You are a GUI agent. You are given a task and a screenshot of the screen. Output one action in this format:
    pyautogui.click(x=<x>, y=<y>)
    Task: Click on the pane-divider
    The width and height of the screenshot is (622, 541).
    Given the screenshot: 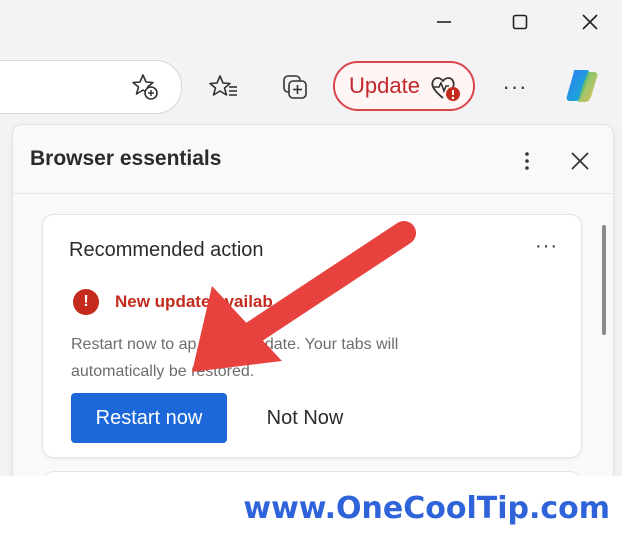 What is the action you would take?
    pyautogui.click(x=313, y=193)
    